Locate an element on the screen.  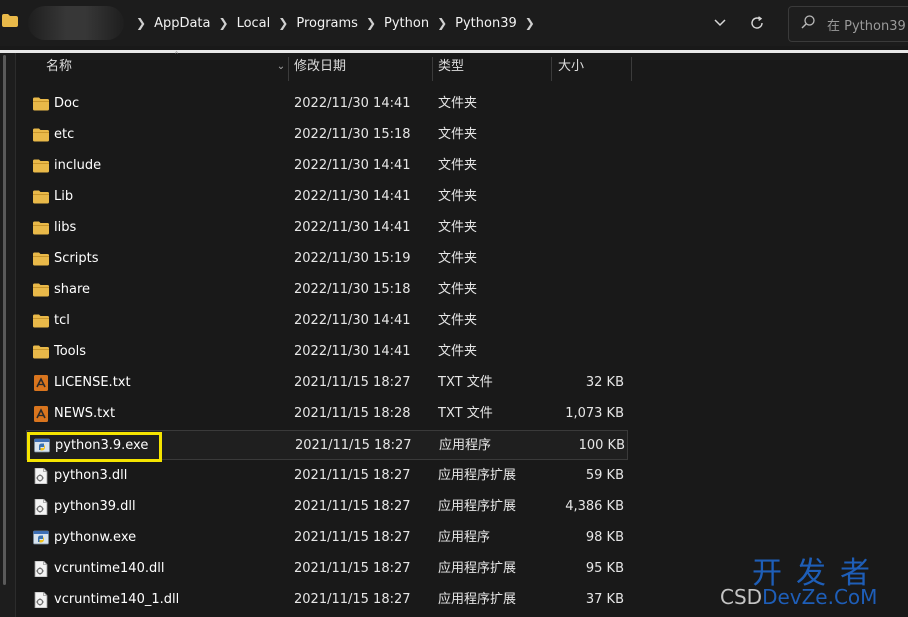
file-name: pythonw.exe is located at coordinates (95, 538).